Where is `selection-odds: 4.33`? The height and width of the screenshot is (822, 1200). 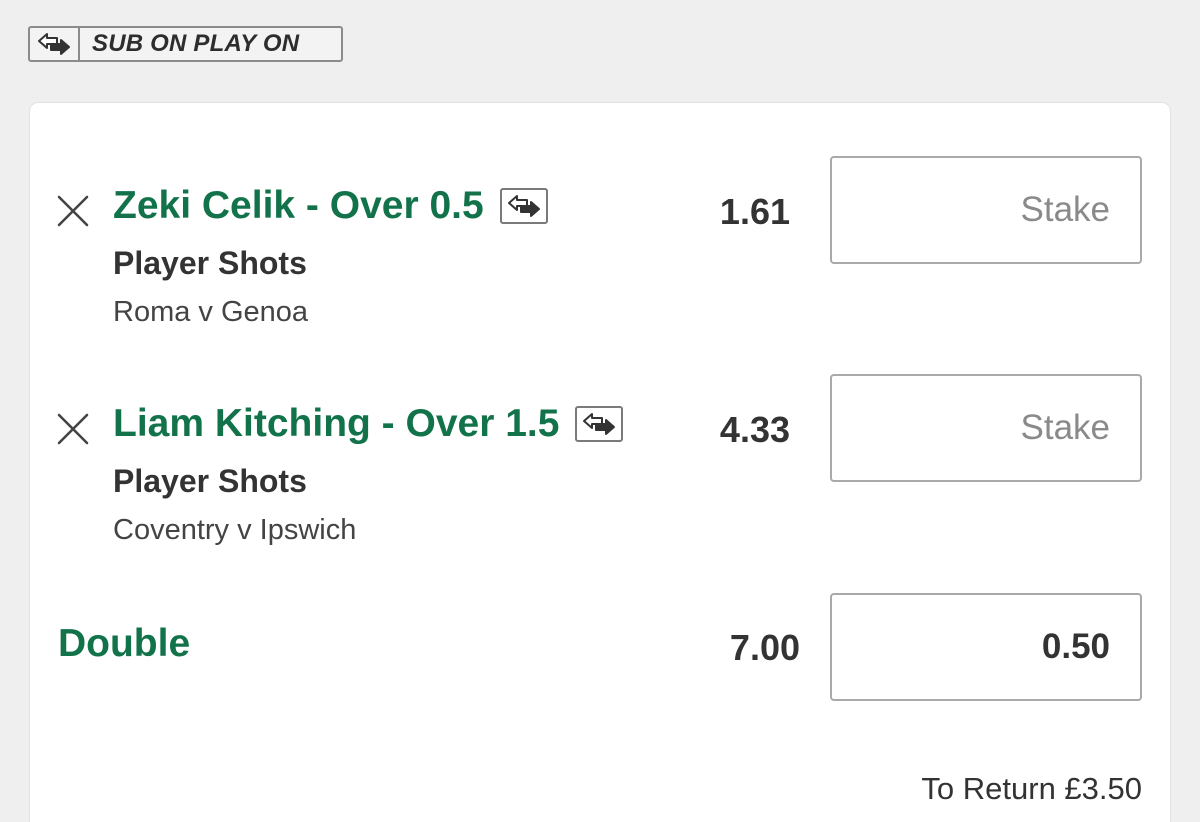 selection-odds: 4.33 is located at coordinates (754, 429).